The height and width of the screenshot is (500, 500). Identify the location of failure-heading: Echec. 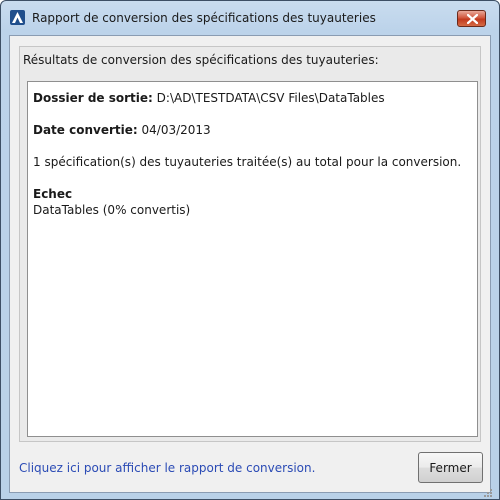
(53, 194).